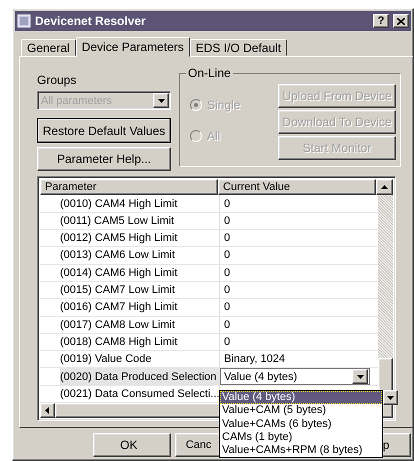  What do you see at coordinates (130, 272) in the screenshot?
I see `parameter-cell: (0014) CAM6 High Limit` at bounding box center [130, 272].